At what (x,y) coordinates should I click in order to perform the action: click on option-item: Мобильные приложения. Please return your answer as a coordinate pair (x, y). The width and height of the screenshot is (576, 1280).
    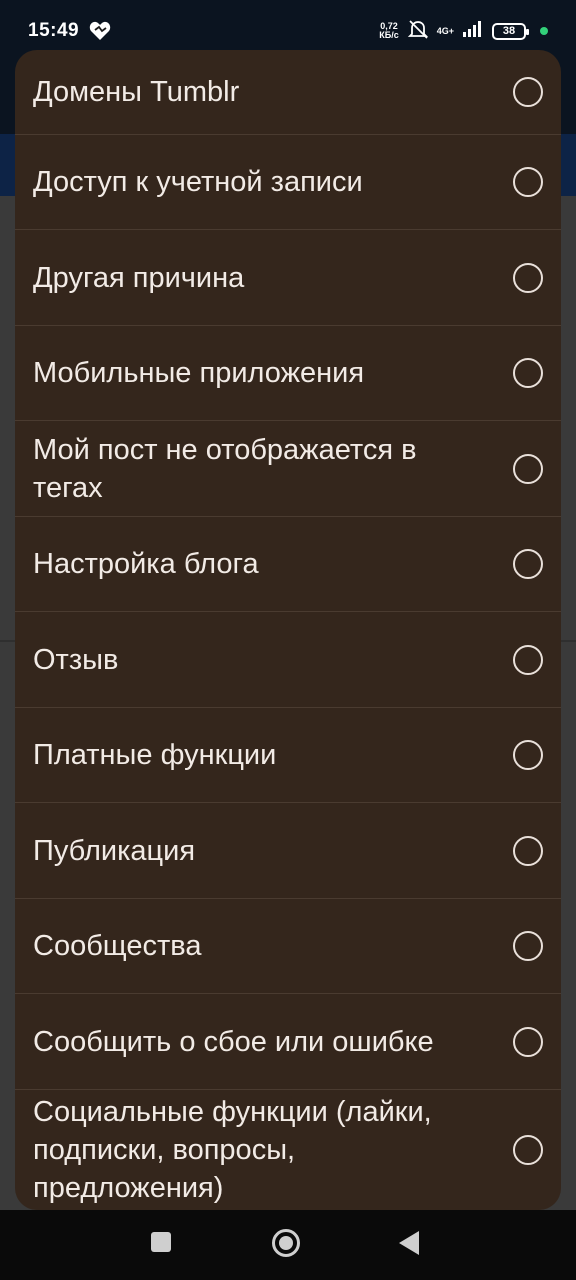
    Looking at the image, I should click on (288, 373).